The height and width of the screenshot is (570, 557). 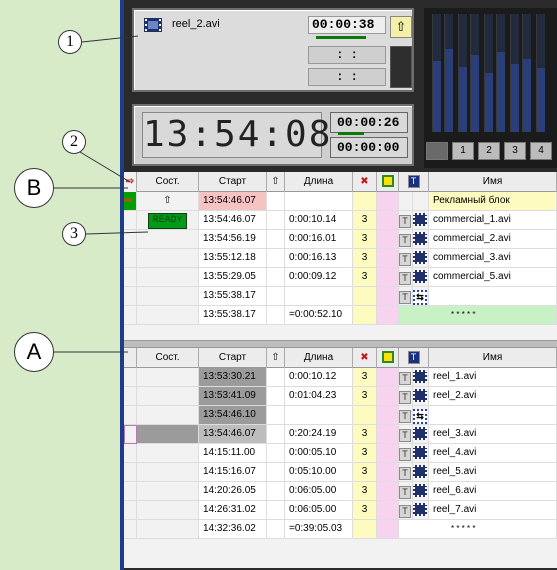 I want to click on row-pink-col, so click(x=388, y=491).